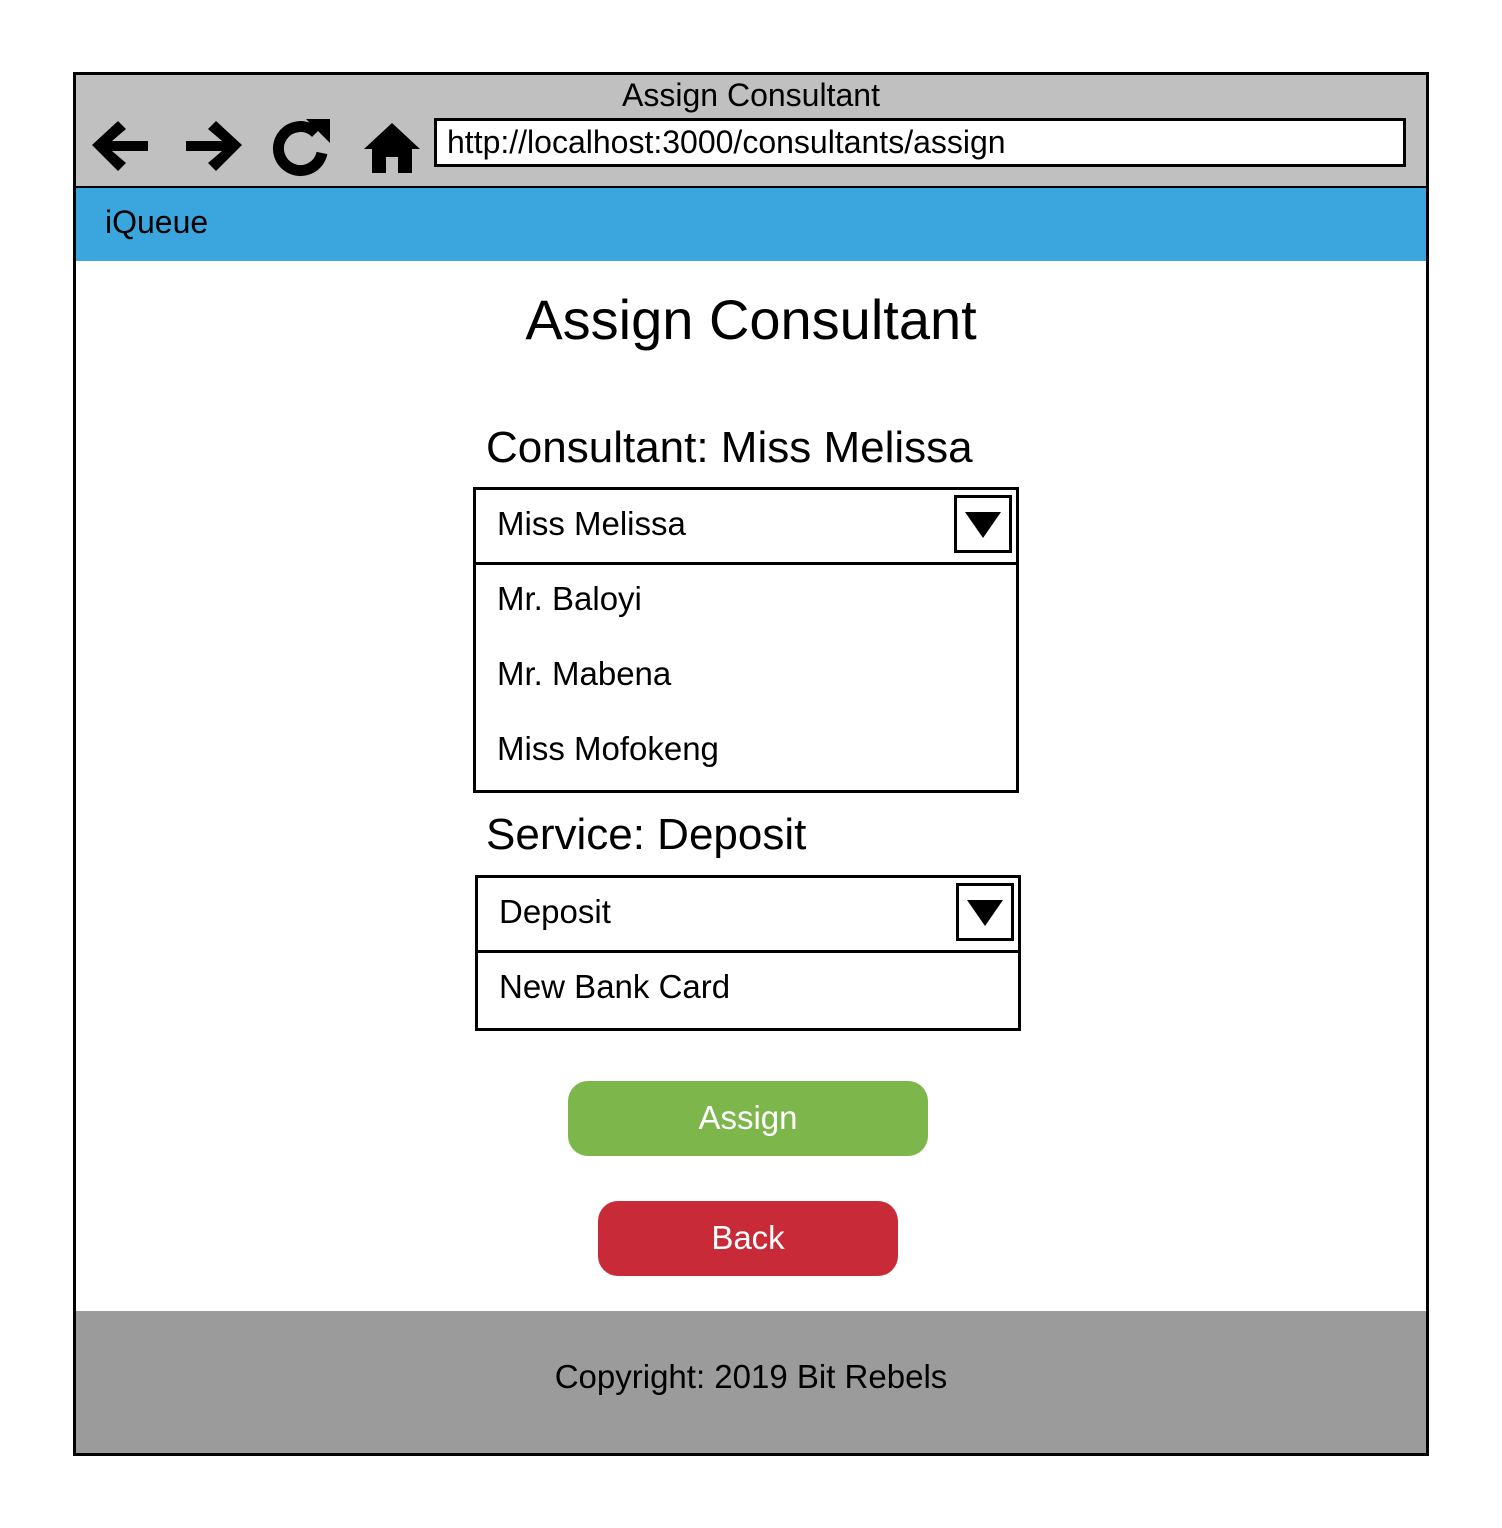 This screenshot has width=1502, height=1528. I want to click on consultant-option: Mr. Baloyi, so click(746, 602).